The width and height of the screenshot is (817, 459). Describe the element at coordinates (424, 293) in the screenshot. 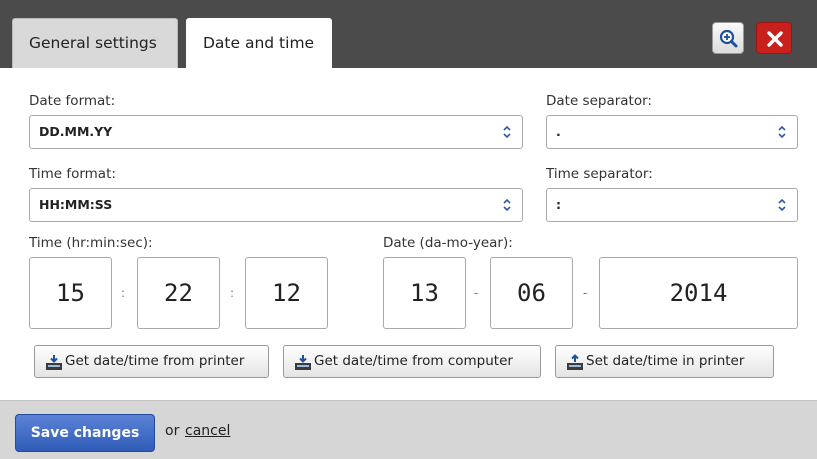

I see `day-input: 13` at that location.